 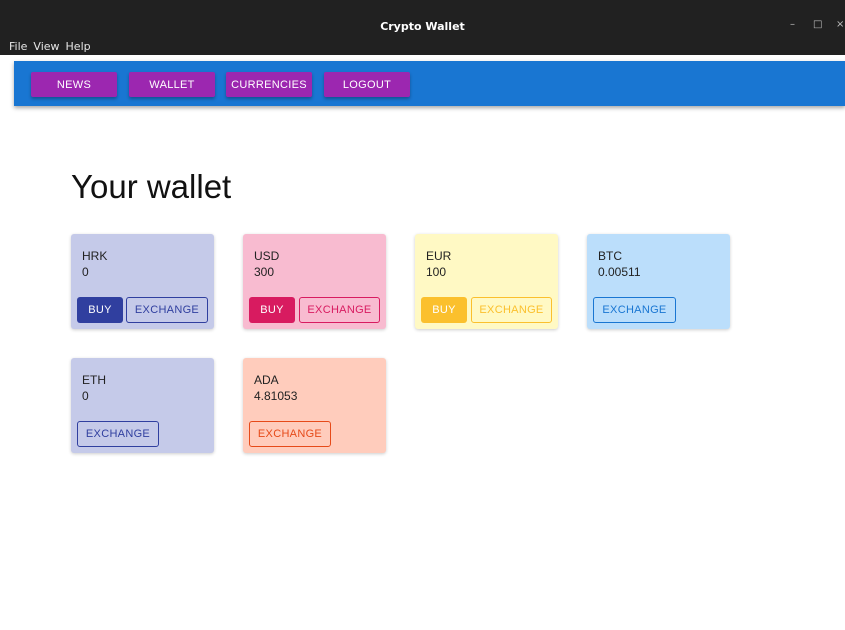 What do you see at coordinates (18, 46) in the screenshot?
I see `menu-file: File` at bounding box center [18, 46].